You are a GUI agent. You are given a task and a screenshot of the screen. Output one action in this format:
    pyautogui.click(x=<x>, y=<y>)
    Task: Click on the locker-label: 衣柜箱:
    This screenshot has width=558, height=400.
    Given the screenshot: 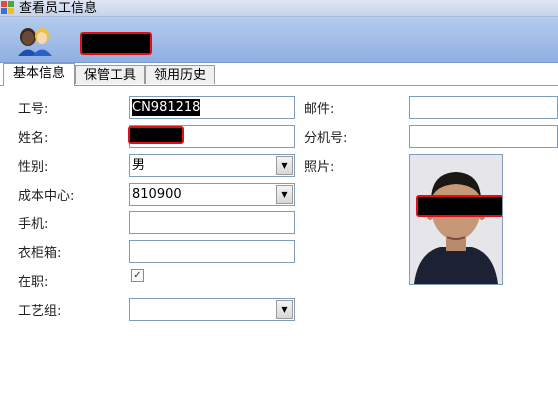 What is the action you would take?
    pyautogui.click(x=40, y=253)
    